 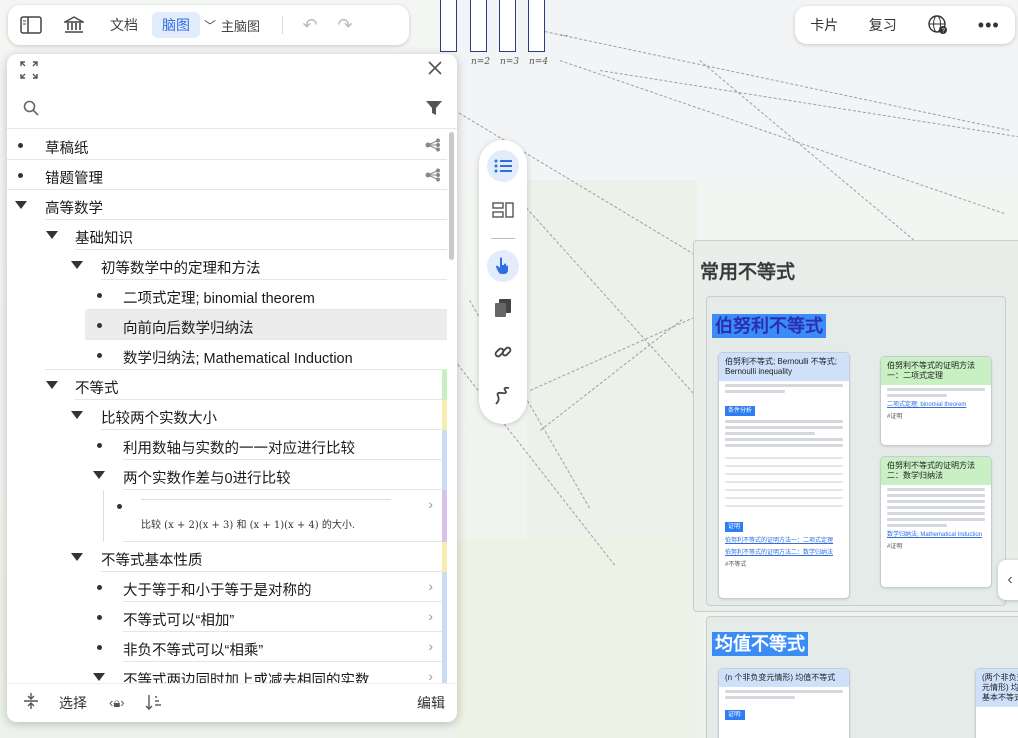 I want to click on tab-document: 文档, so click(x=124, y=25).